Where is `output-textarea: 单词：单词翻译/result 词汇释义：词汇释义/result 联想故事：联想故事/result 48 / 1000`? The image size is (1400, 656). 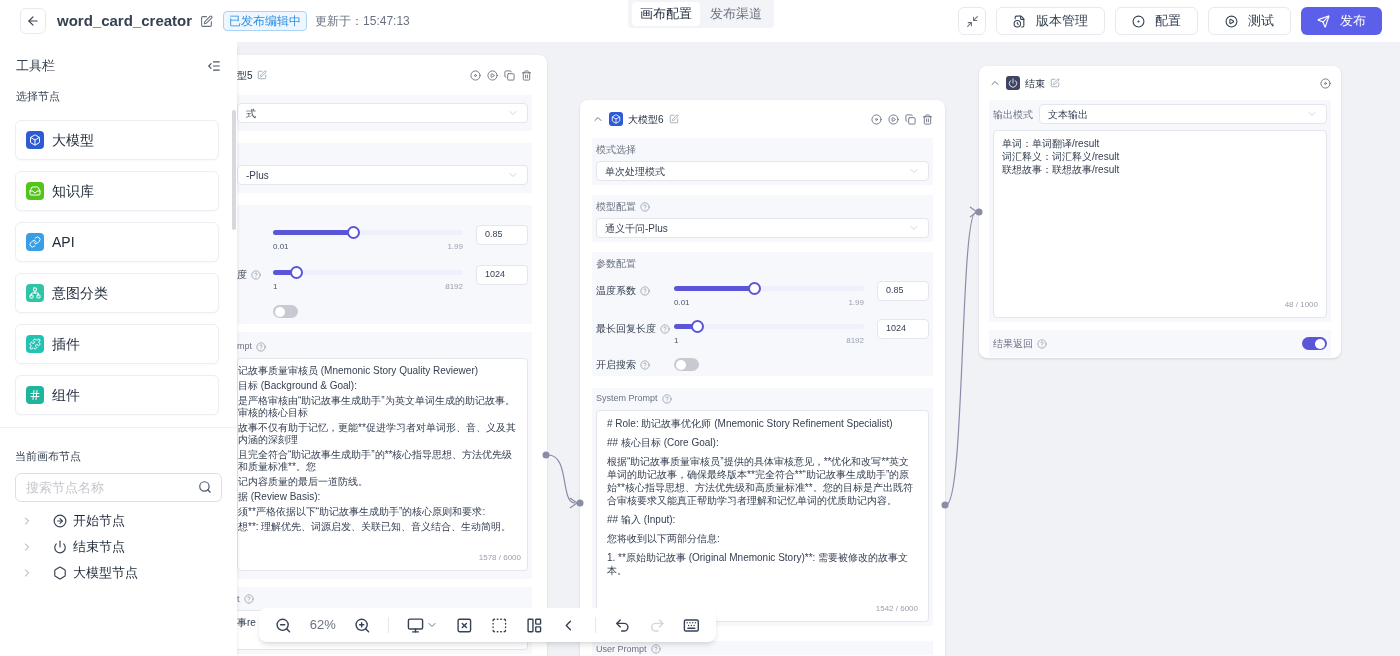
output-textarea: 单词：单词翻译/result 词汇释义：词汇释义/result 联想故事：联想故事/result 48 / 1000 is located at coordinates (1160, 224).